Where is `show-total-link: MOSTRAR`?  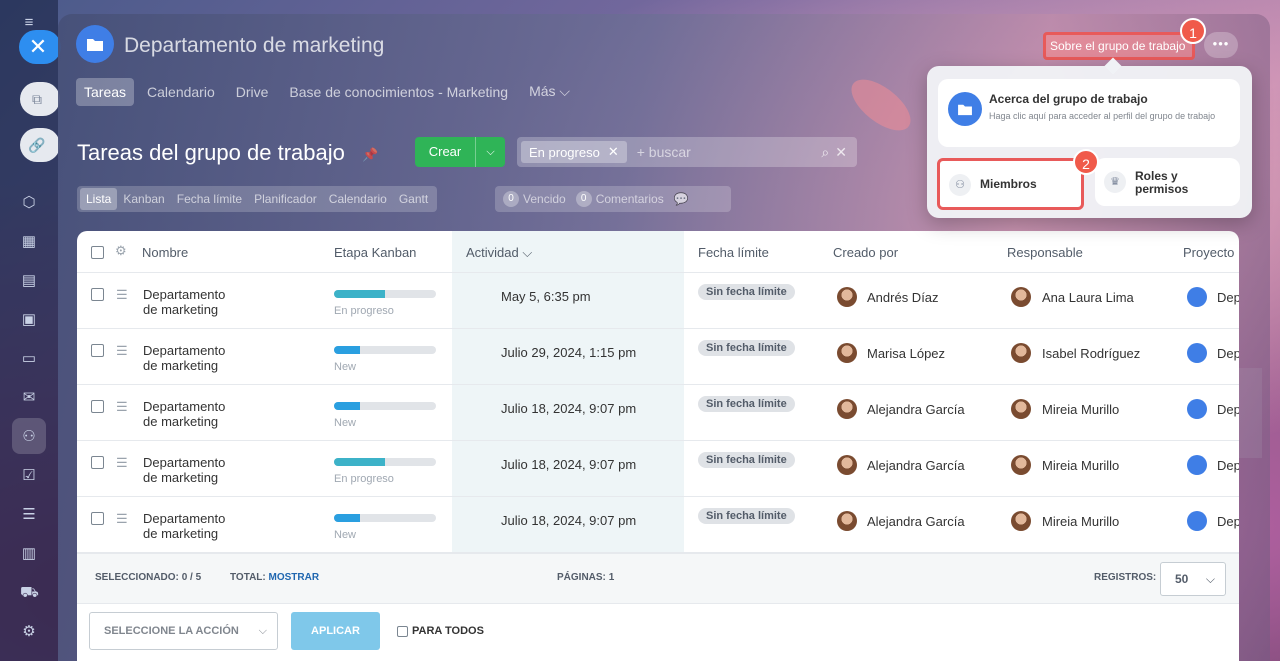 show-total-link: MOSTRAR is located at coordinates (294, 577).